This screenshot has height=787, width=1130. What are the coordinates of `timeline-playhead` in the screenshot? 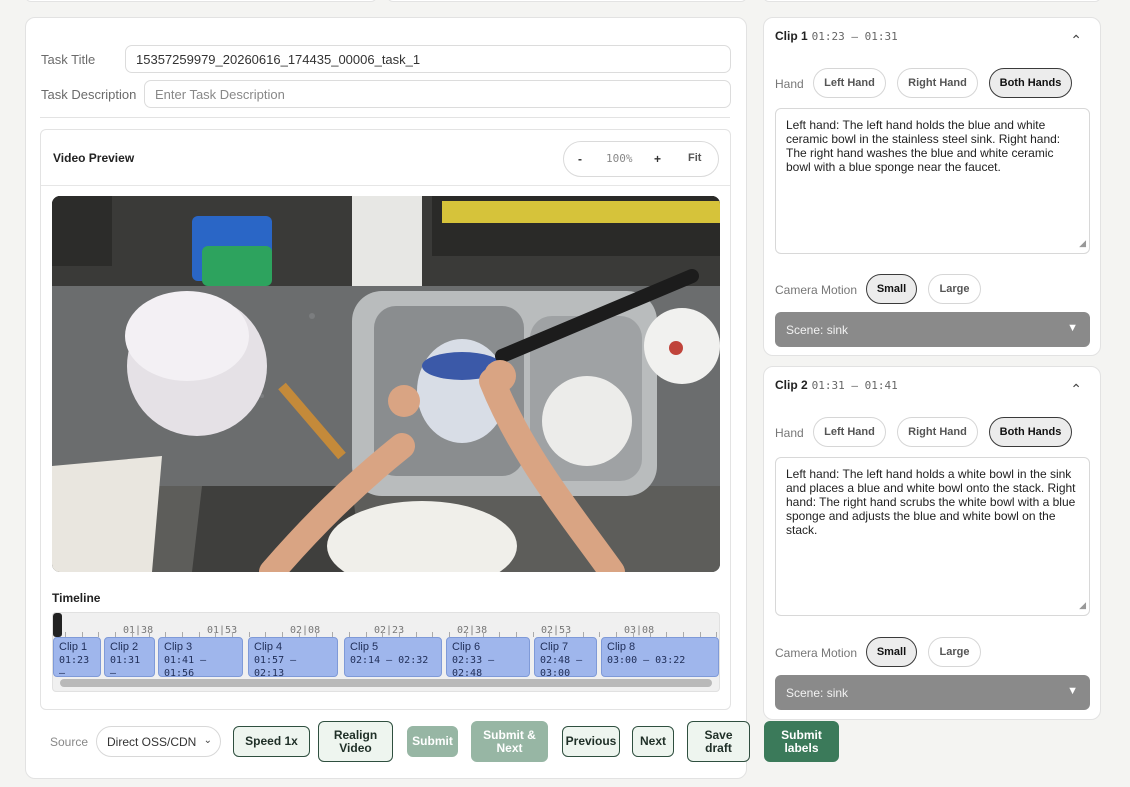 It's located at (57, 625).